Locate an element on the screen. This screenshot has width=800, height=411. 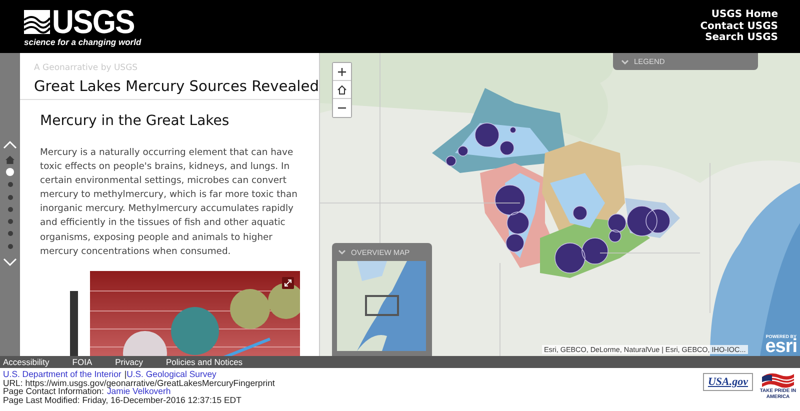
home-icon is located at coordinates (10, 160).